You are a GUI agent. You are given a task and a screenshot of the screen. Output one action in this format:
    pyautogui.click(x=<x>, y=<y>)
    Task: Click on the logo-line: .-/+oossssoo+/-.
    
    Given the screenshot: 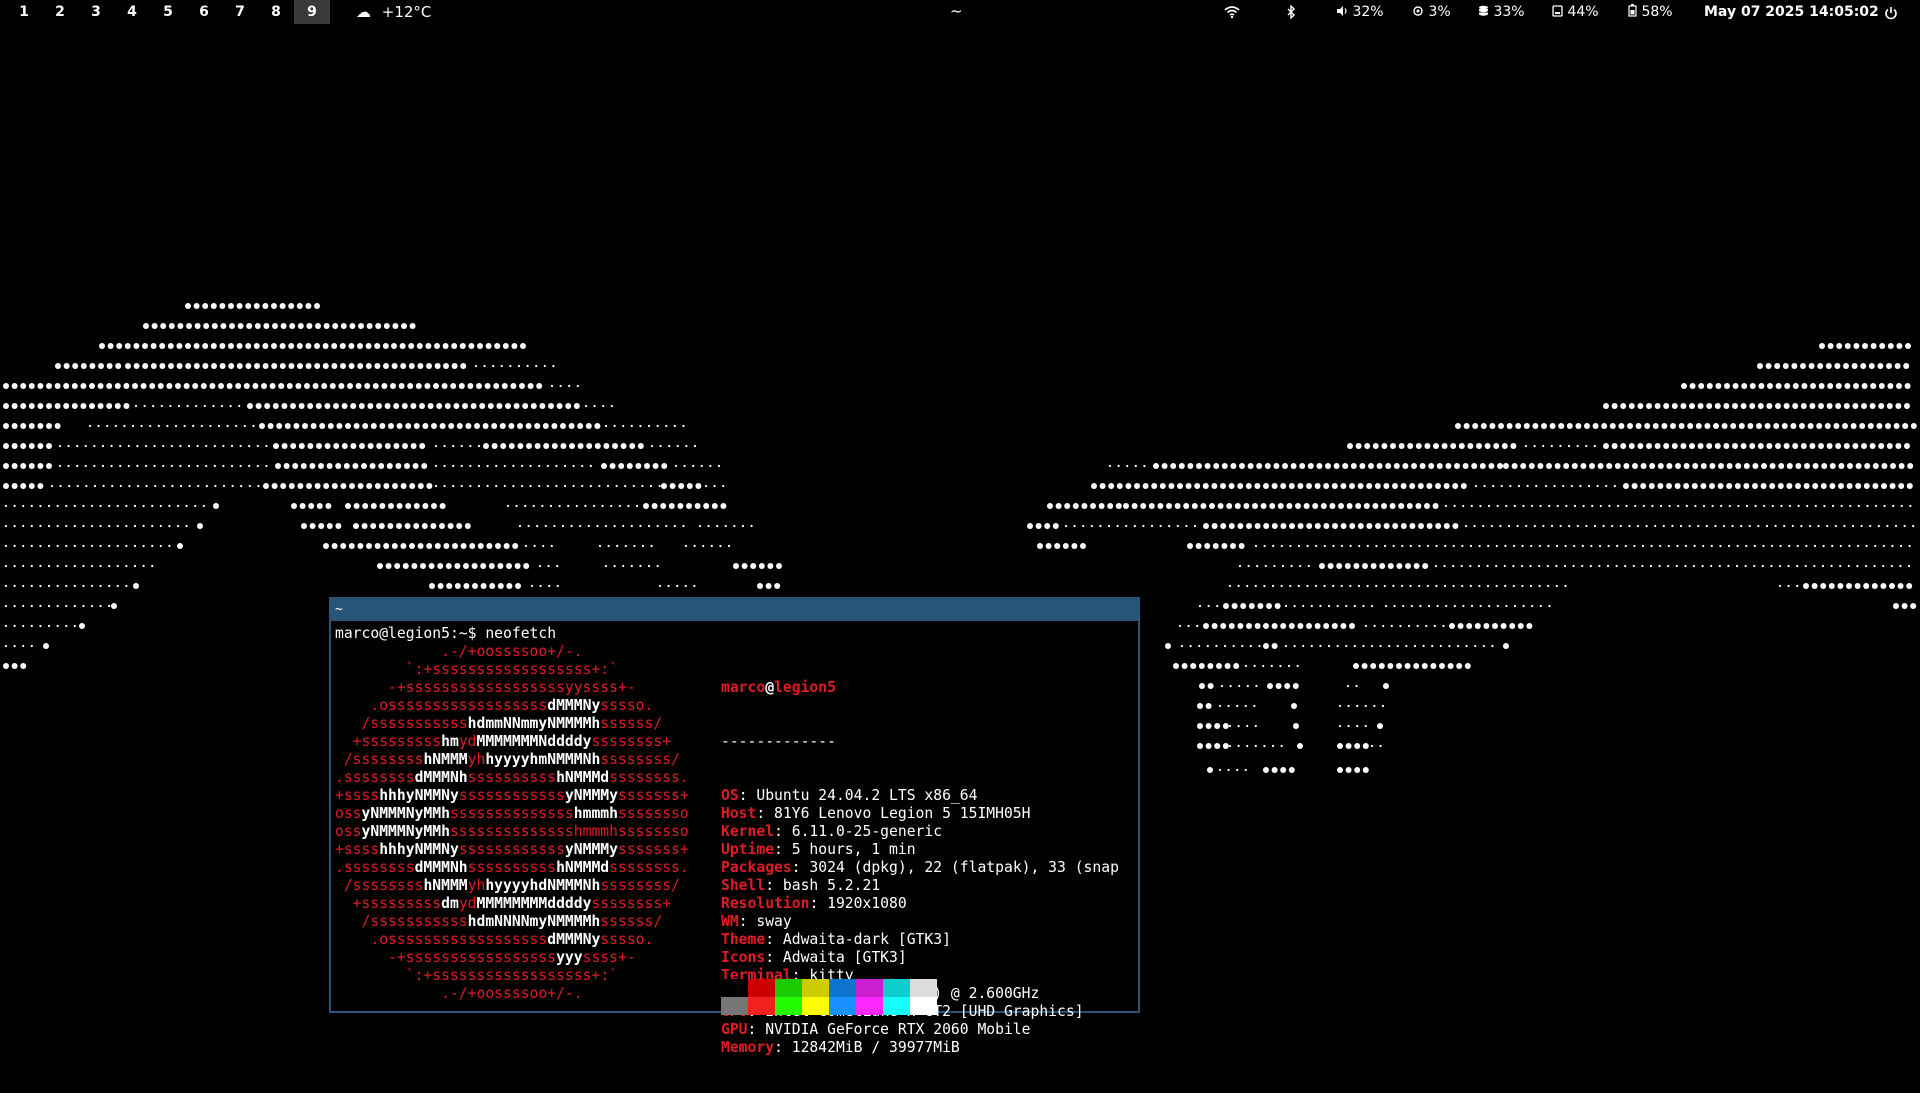 What is the action you would take?
    pyautogui.click(x=459, y=993)
    